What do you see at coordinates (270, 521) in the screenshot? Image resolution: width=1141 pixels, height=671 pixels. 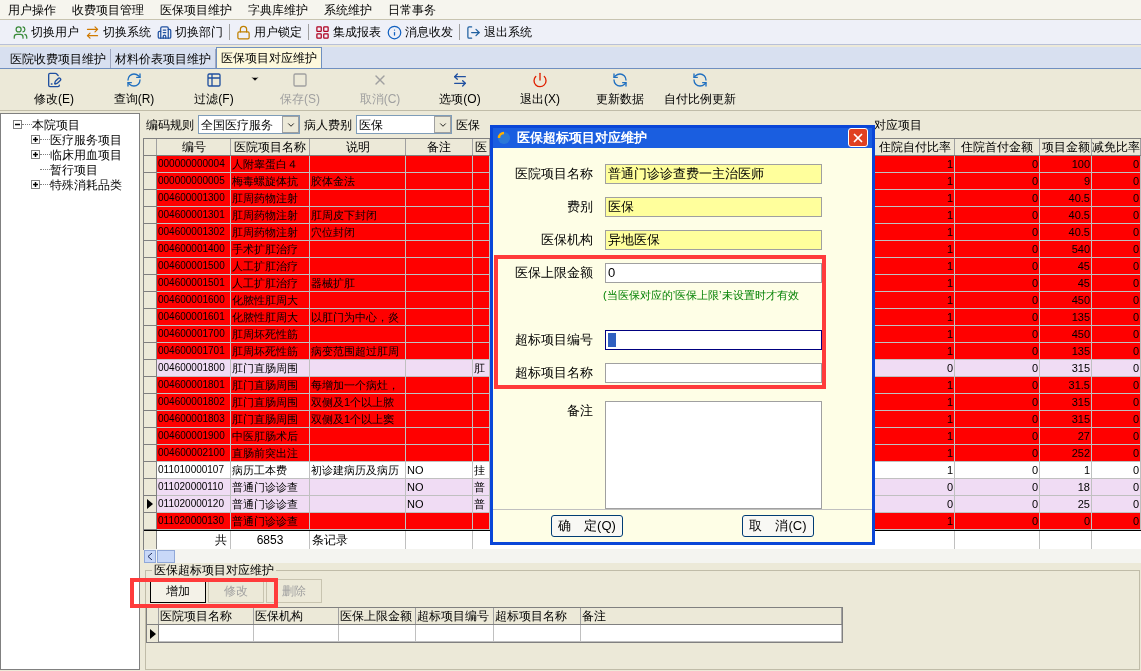 I see `table-cell: 普通门诊诊查` at bounding box center [270, 521].